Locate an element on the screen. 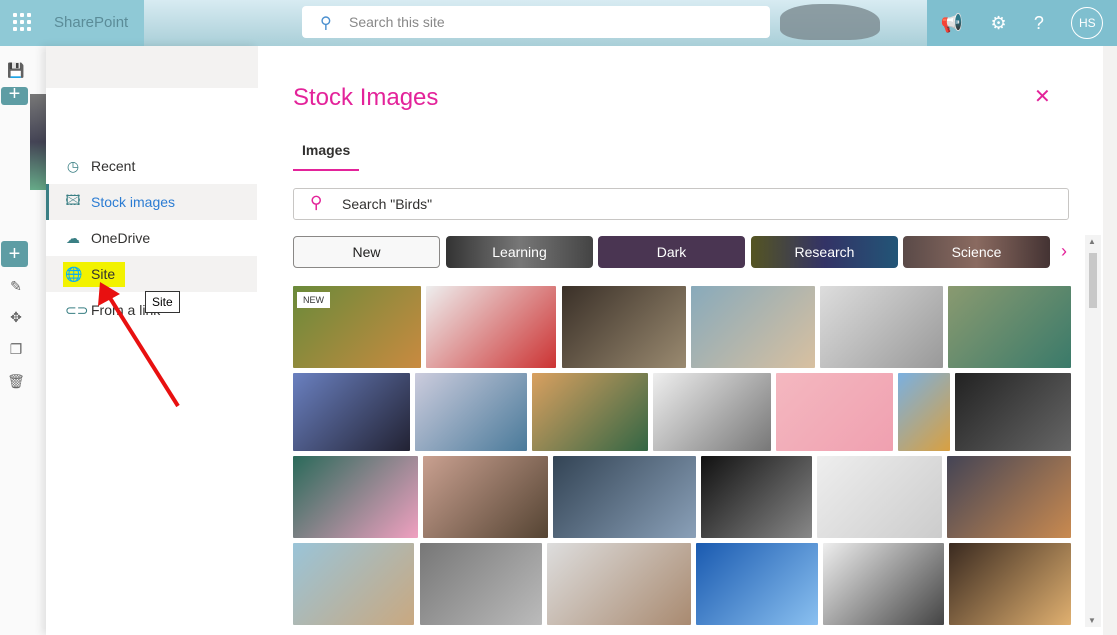 This screenshot has height=635, width=1117. image-search-input: ⚲ Search "Birds" is located at coordinates (681, 204).